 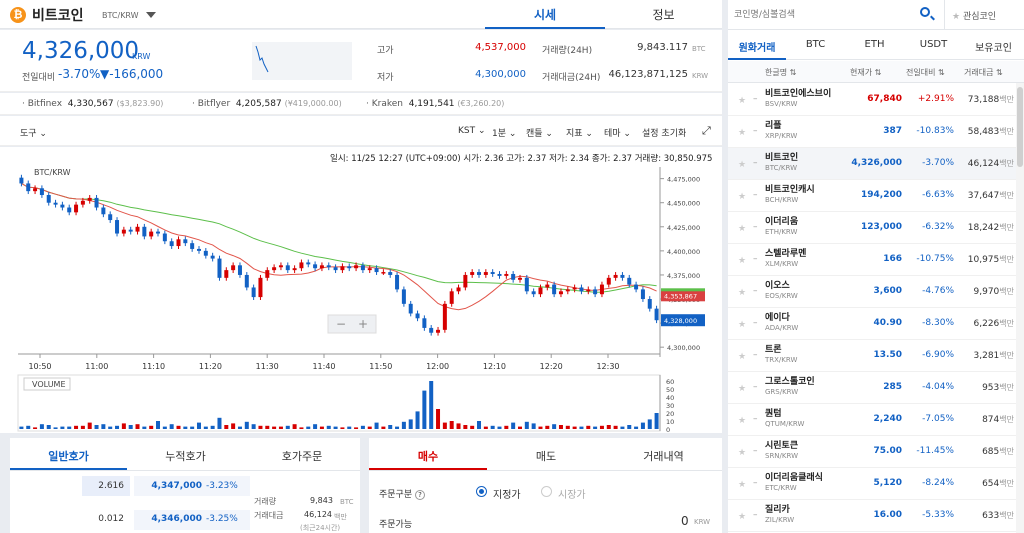 I want to click on col-volume: 거래대금 ⇅, so click(x=983, y=72).